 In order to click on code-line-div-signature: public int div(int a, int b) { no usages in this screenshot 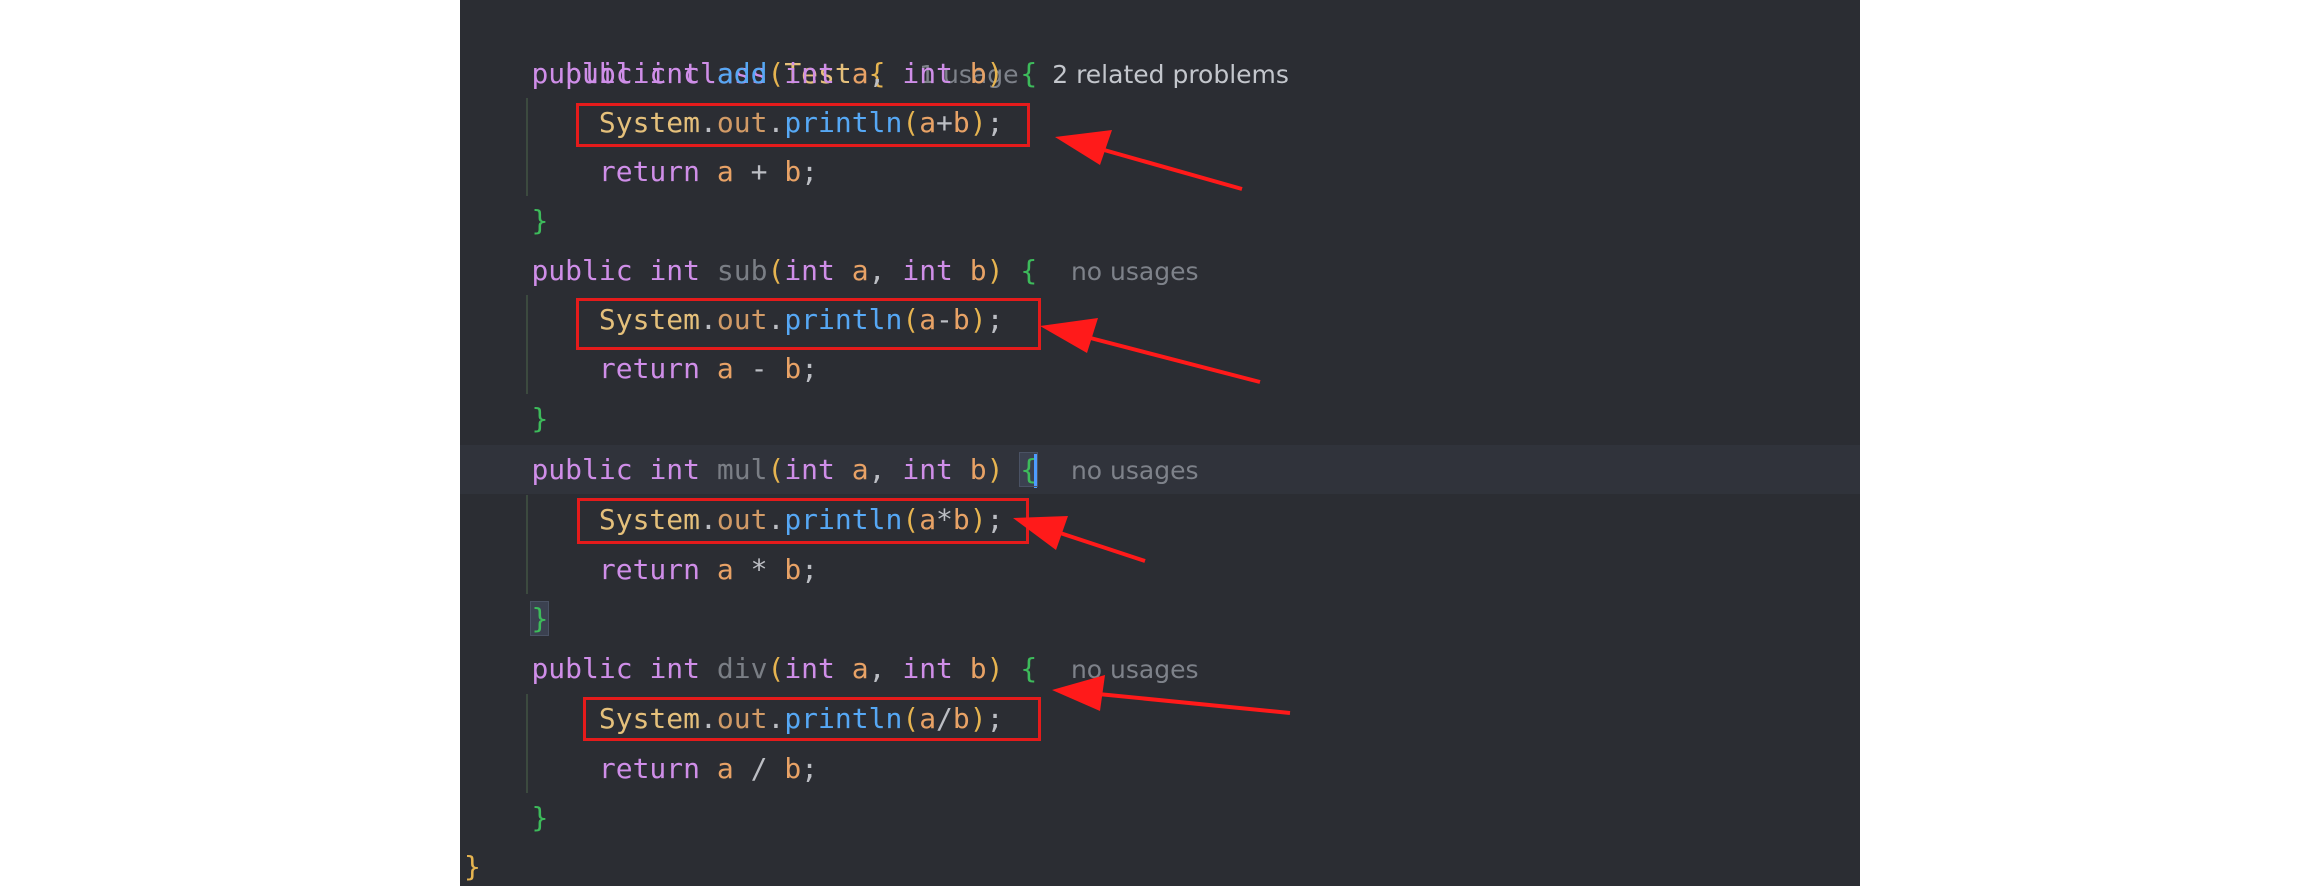, I will do `click(1160, 668)`.